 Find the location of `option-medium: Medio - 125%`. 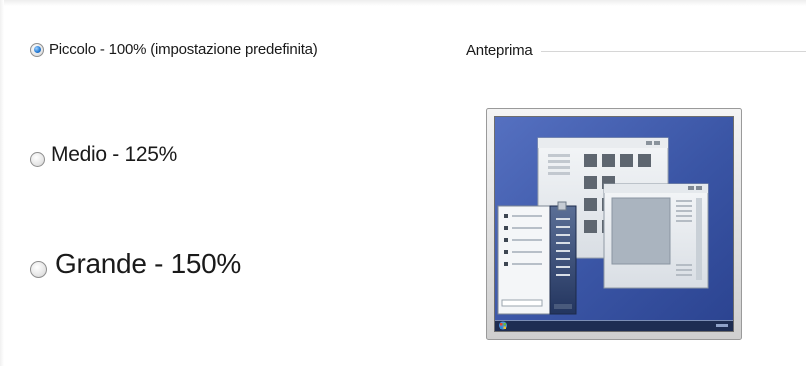

option-medium: Medio - 125% is located at coordinates (103, 155).